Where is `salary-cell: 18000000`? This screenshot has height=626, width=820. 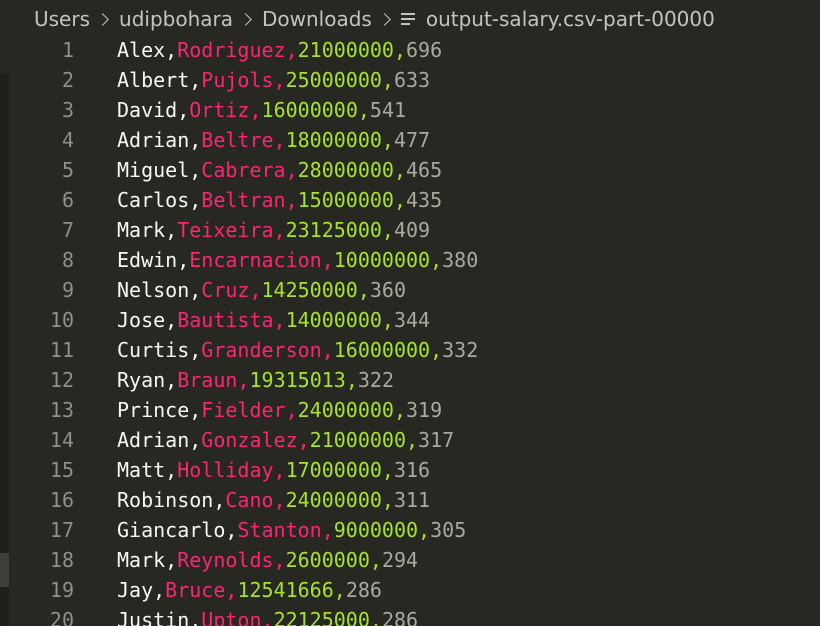 salary-cell: 18000000 is located at coordinates (333, 140).